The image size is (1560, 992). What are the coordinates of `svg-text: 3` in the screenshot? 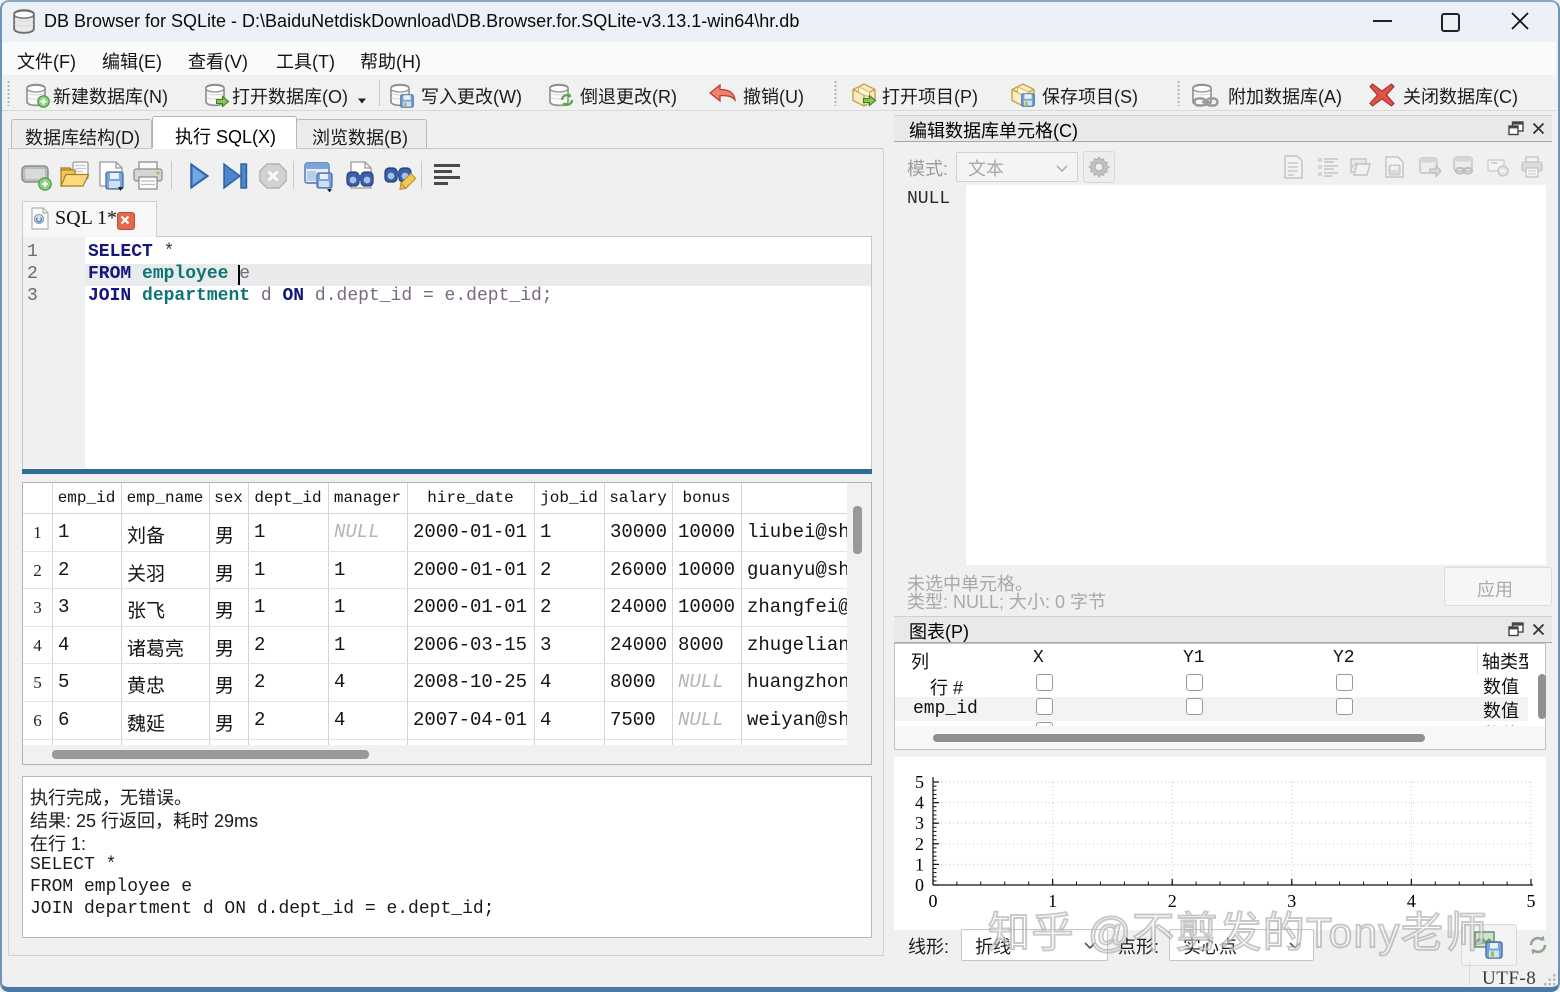 It's located at (919, 823).